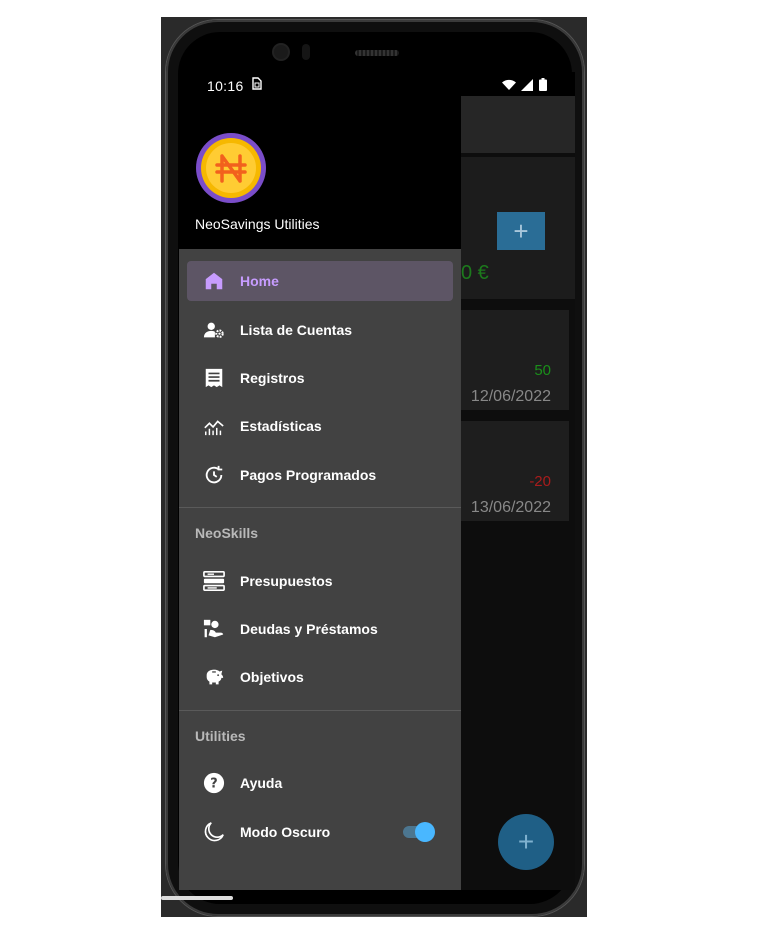  I want to click on drawer-item-objetivos: Objetivos, so click(320, 677).